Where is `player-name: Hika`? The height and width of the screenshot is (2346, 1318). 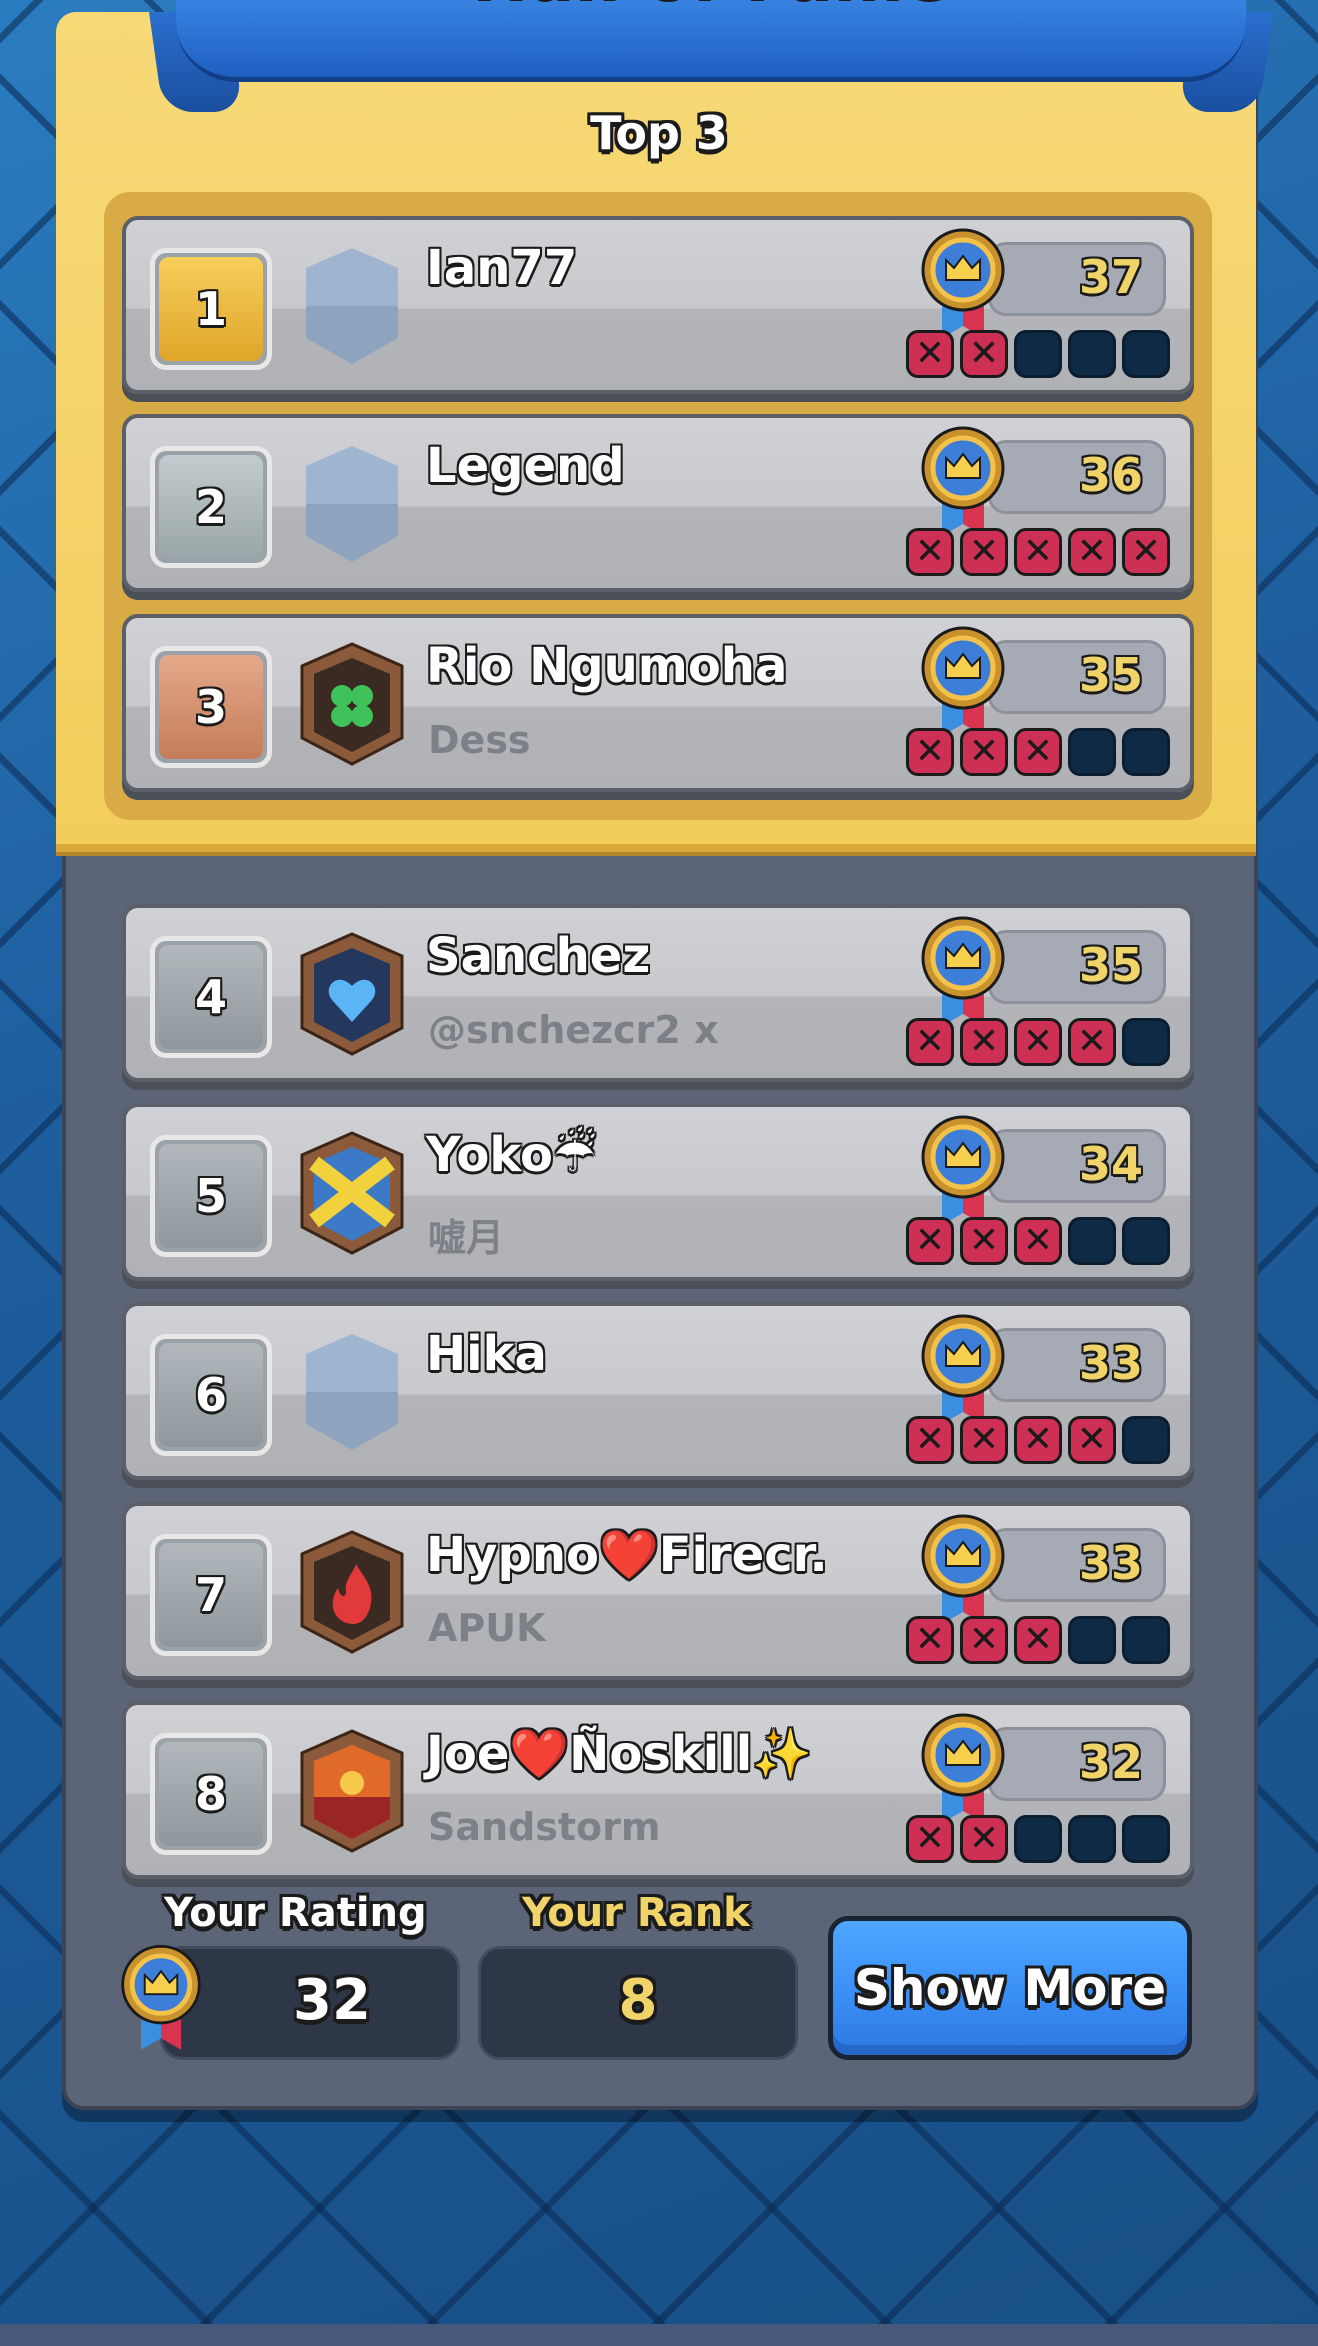
player-name: Hika is located at coordinates (486, 1354).